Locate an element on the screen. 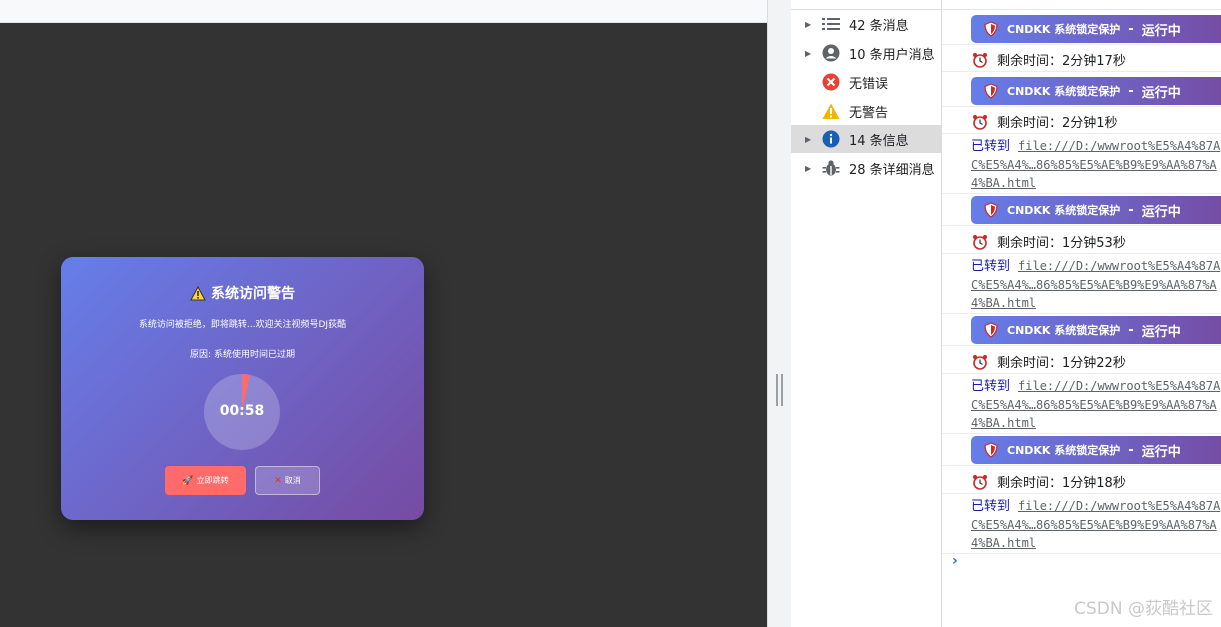 Image resolution: width=1221 pixels, height=627 pixels. time-line: 剩余时间： 1分钟53秒 is located at coordinates (1049, 241).